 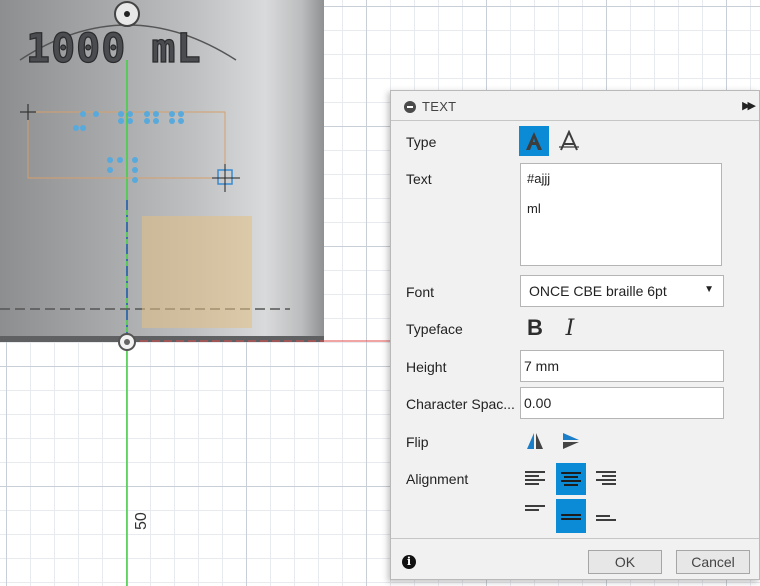 What do you see at coordinates (538, 403) in the screenshot?
I see `character-spacing-value: 0.00` at bounding box center [538, 403].